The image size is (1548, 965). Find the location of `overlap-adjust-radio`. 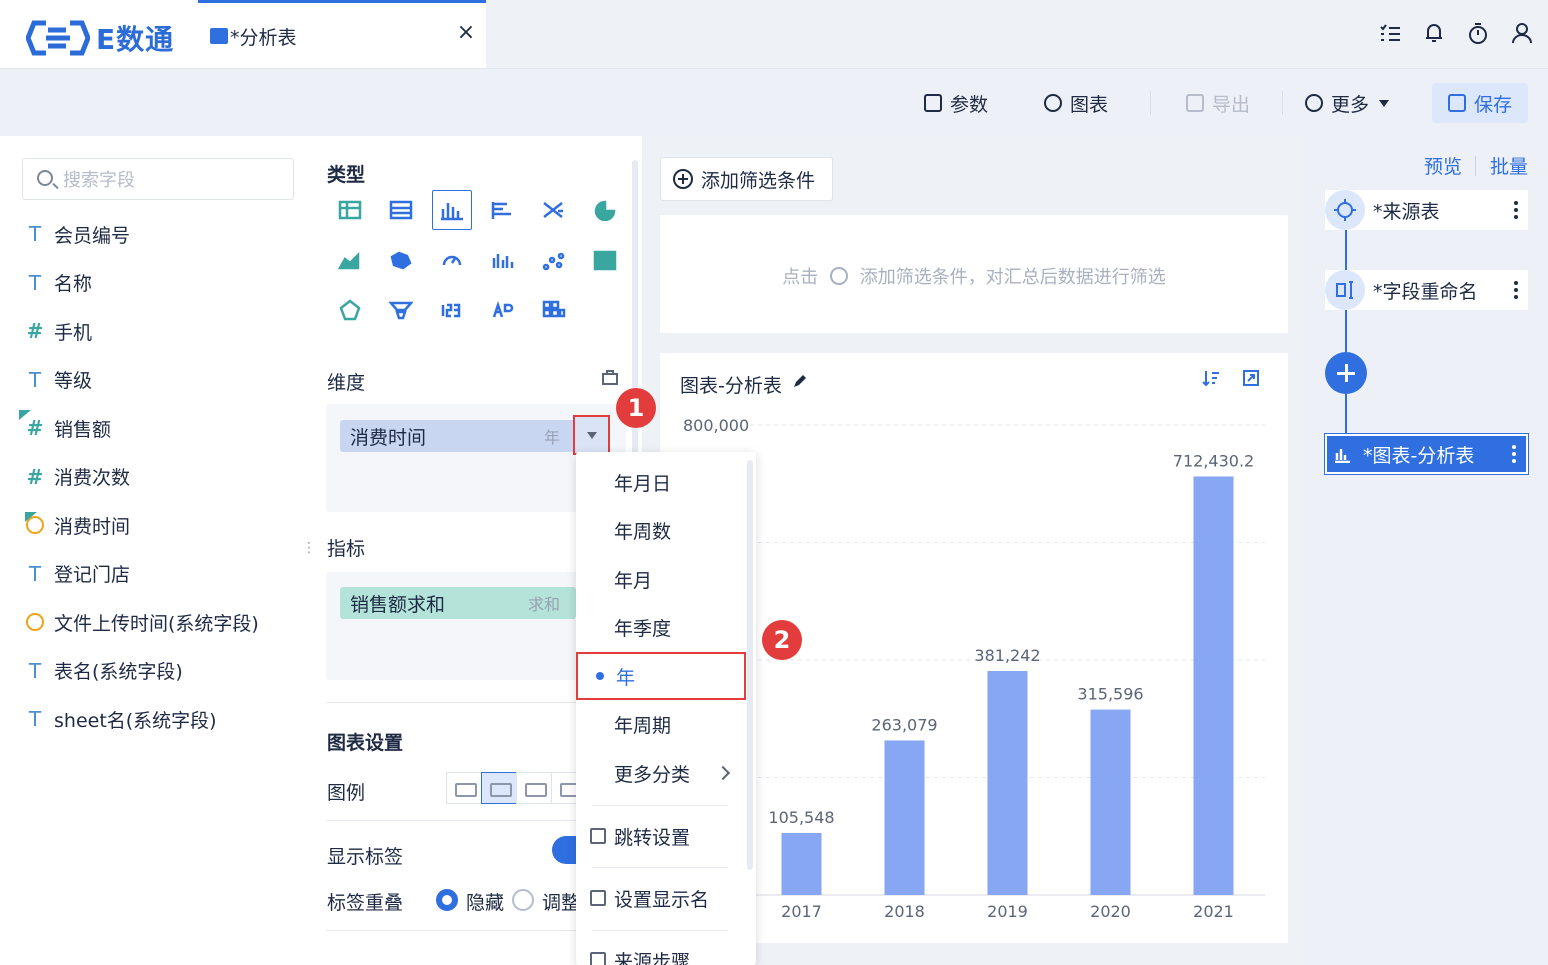

overlap-adjust-radio is located at coordinates (523, 900).